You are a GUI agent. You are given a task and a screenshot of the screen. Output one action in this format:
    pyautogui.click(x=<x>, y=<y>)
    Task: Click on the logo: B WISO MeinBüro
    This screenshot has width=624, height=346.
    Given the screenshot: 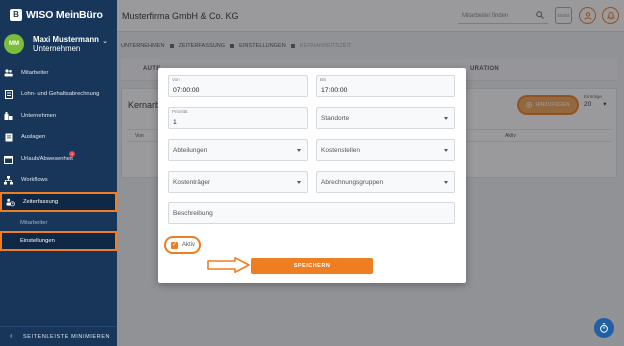 What is the action you would take?
    pyautogui.click(x=56, y=15)
    